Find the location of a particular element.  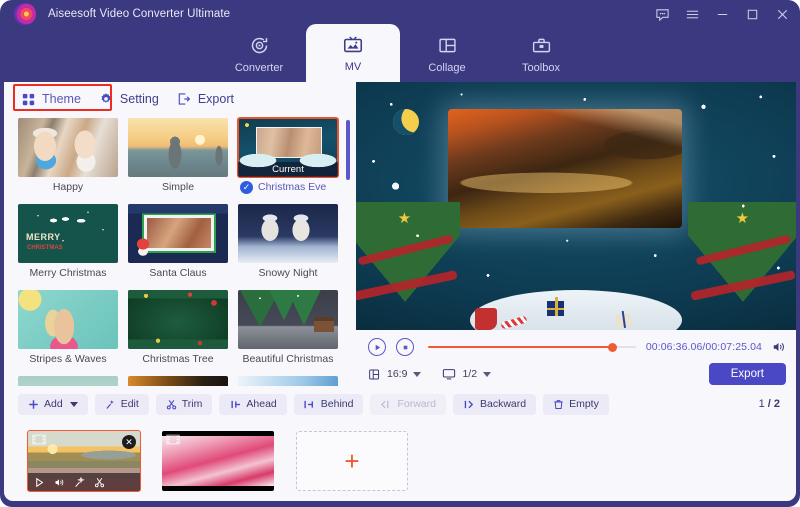

tab-converter: Converter is located at coordinates (259, 54).